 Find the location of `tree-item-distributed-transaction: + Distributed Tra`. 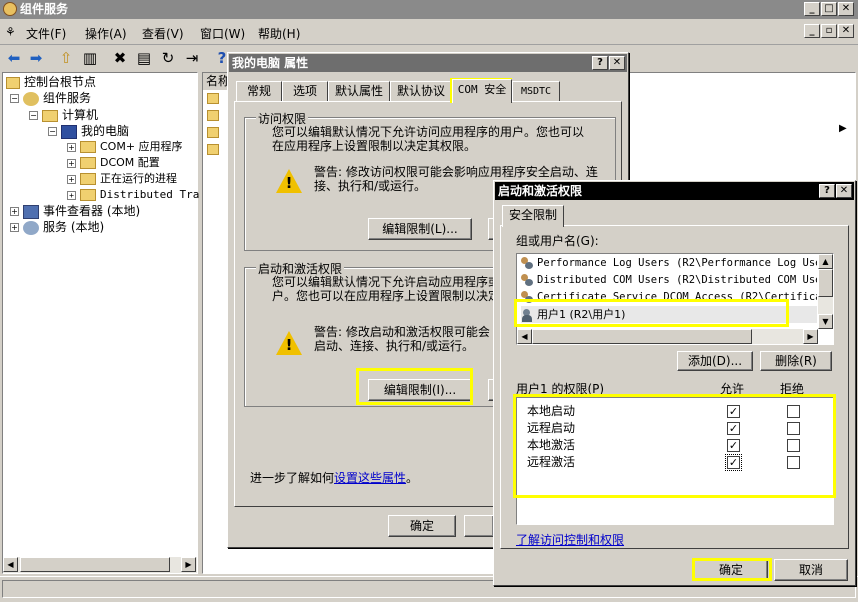

tree-item-distributed-transaction: + Distributed Tra is located at coordinates (133, 195).